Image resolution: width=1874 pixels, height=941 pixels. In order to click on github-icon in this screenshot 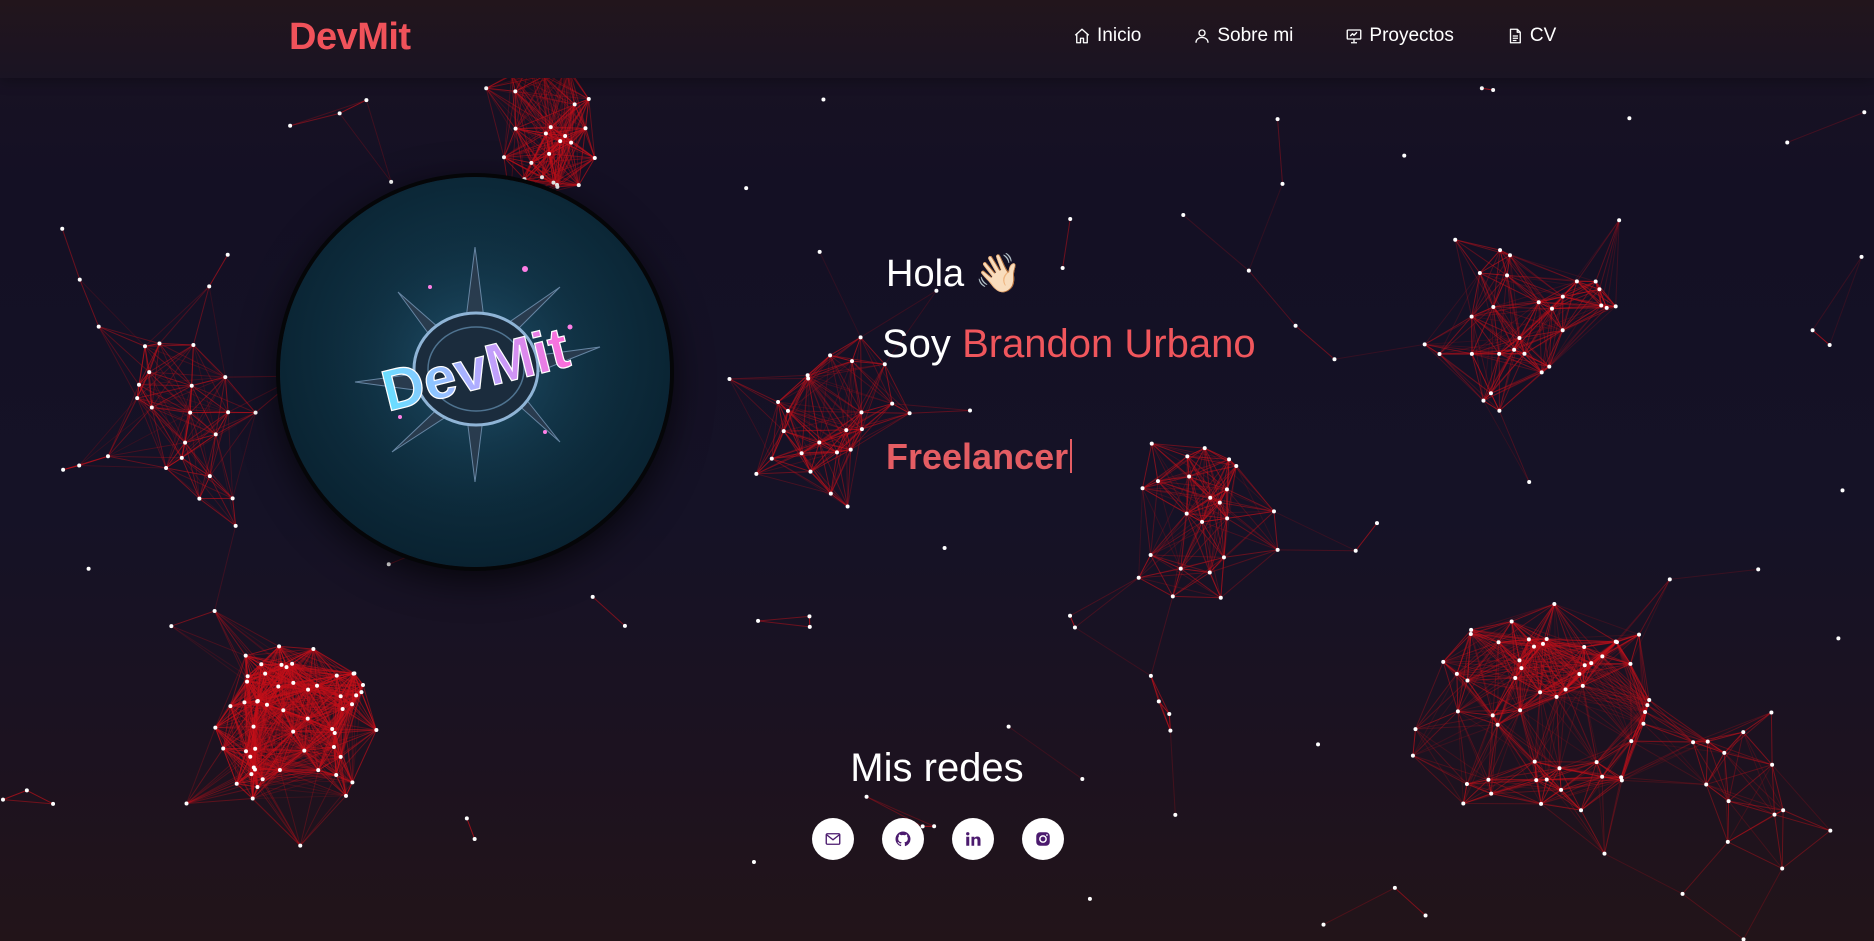, I will do `click(903, 839)`.